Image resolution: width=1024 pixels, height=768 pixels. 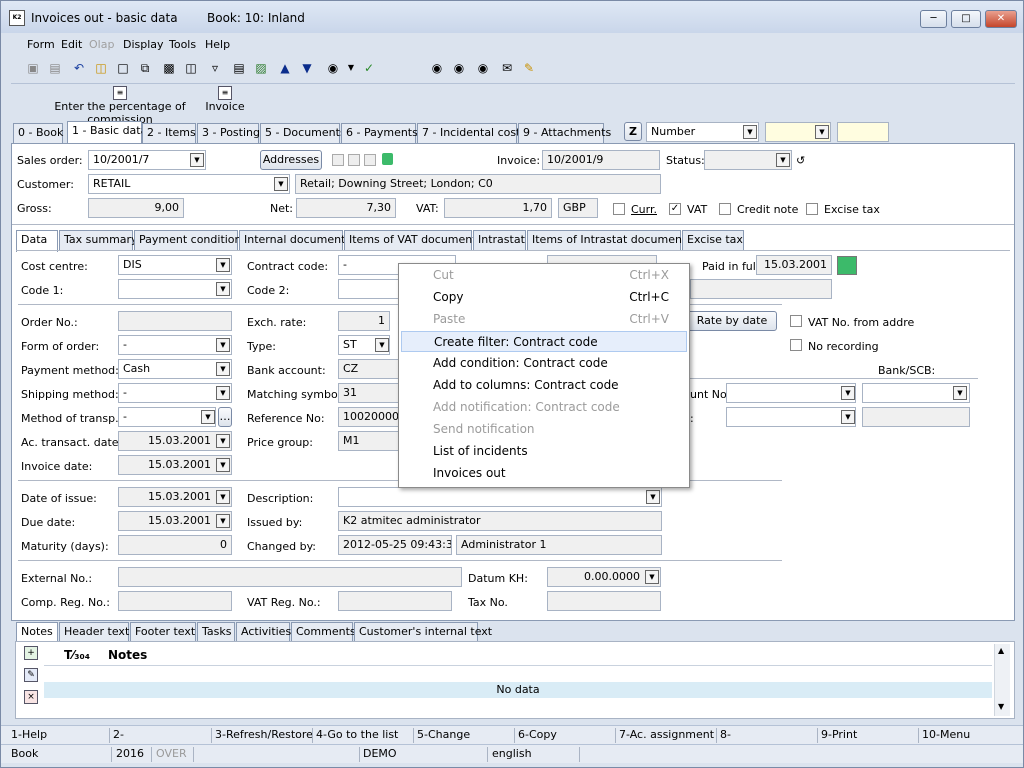 I want to click on edit-note-icon: ✎, so click(x=31, y=675).